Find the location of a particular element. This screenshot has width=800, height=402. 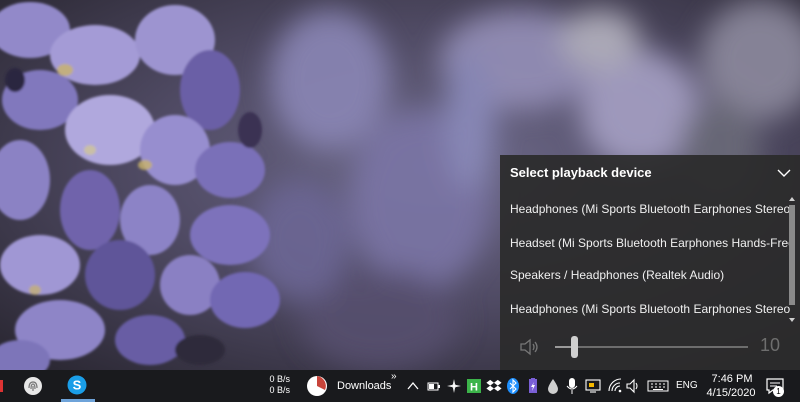

volume-value: 10 is located at coordinates (770, 345).